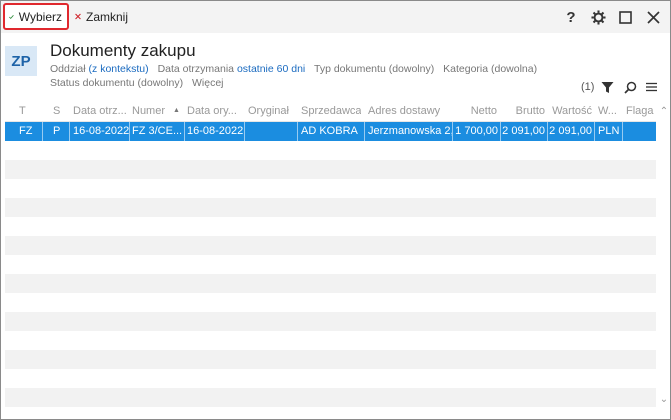 This screenshot has height=420, width=671. What do you see at coordinates (106, 16) in the screenshot?
I see `close-button-label: Zamknij` at bounding box center [106, 16].